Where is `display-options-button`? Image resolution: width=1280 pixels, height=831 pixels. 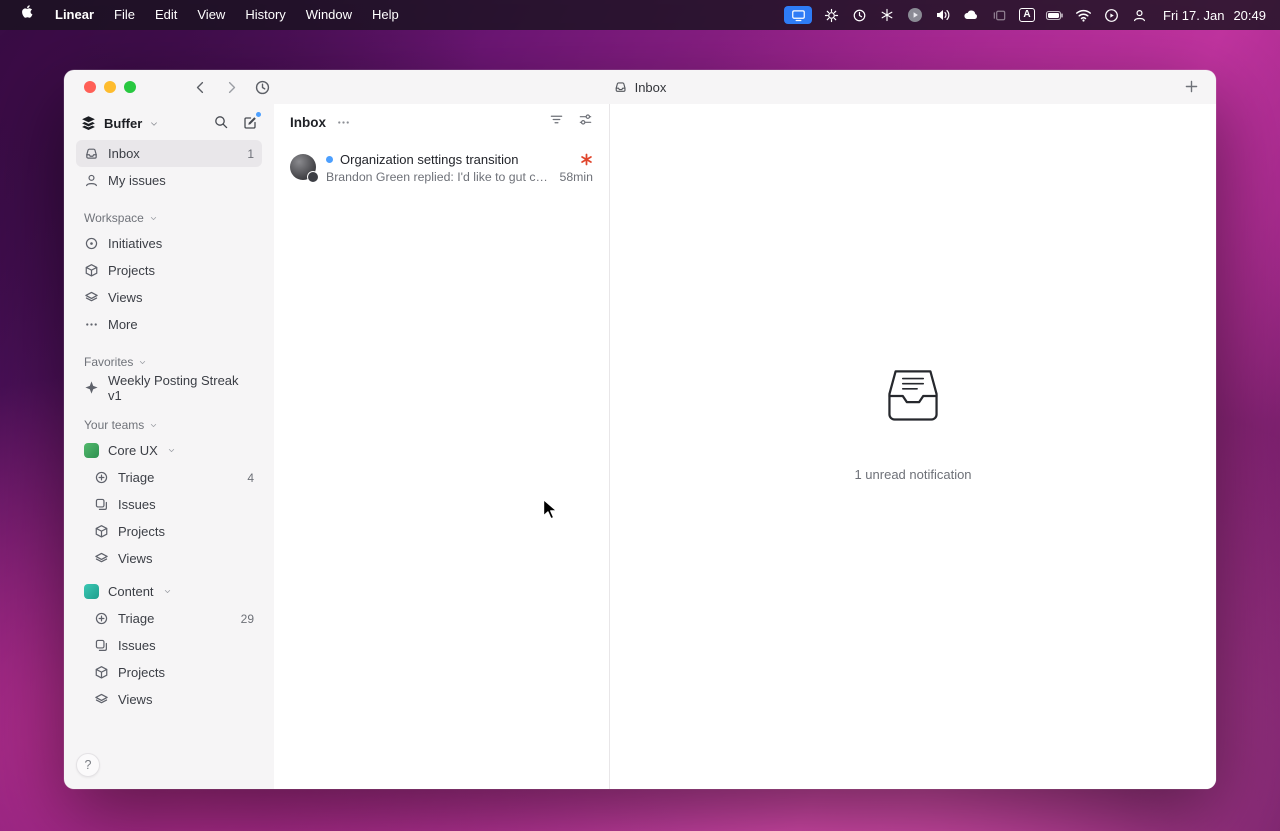 display-options-button is located at coordinates (585, 122).